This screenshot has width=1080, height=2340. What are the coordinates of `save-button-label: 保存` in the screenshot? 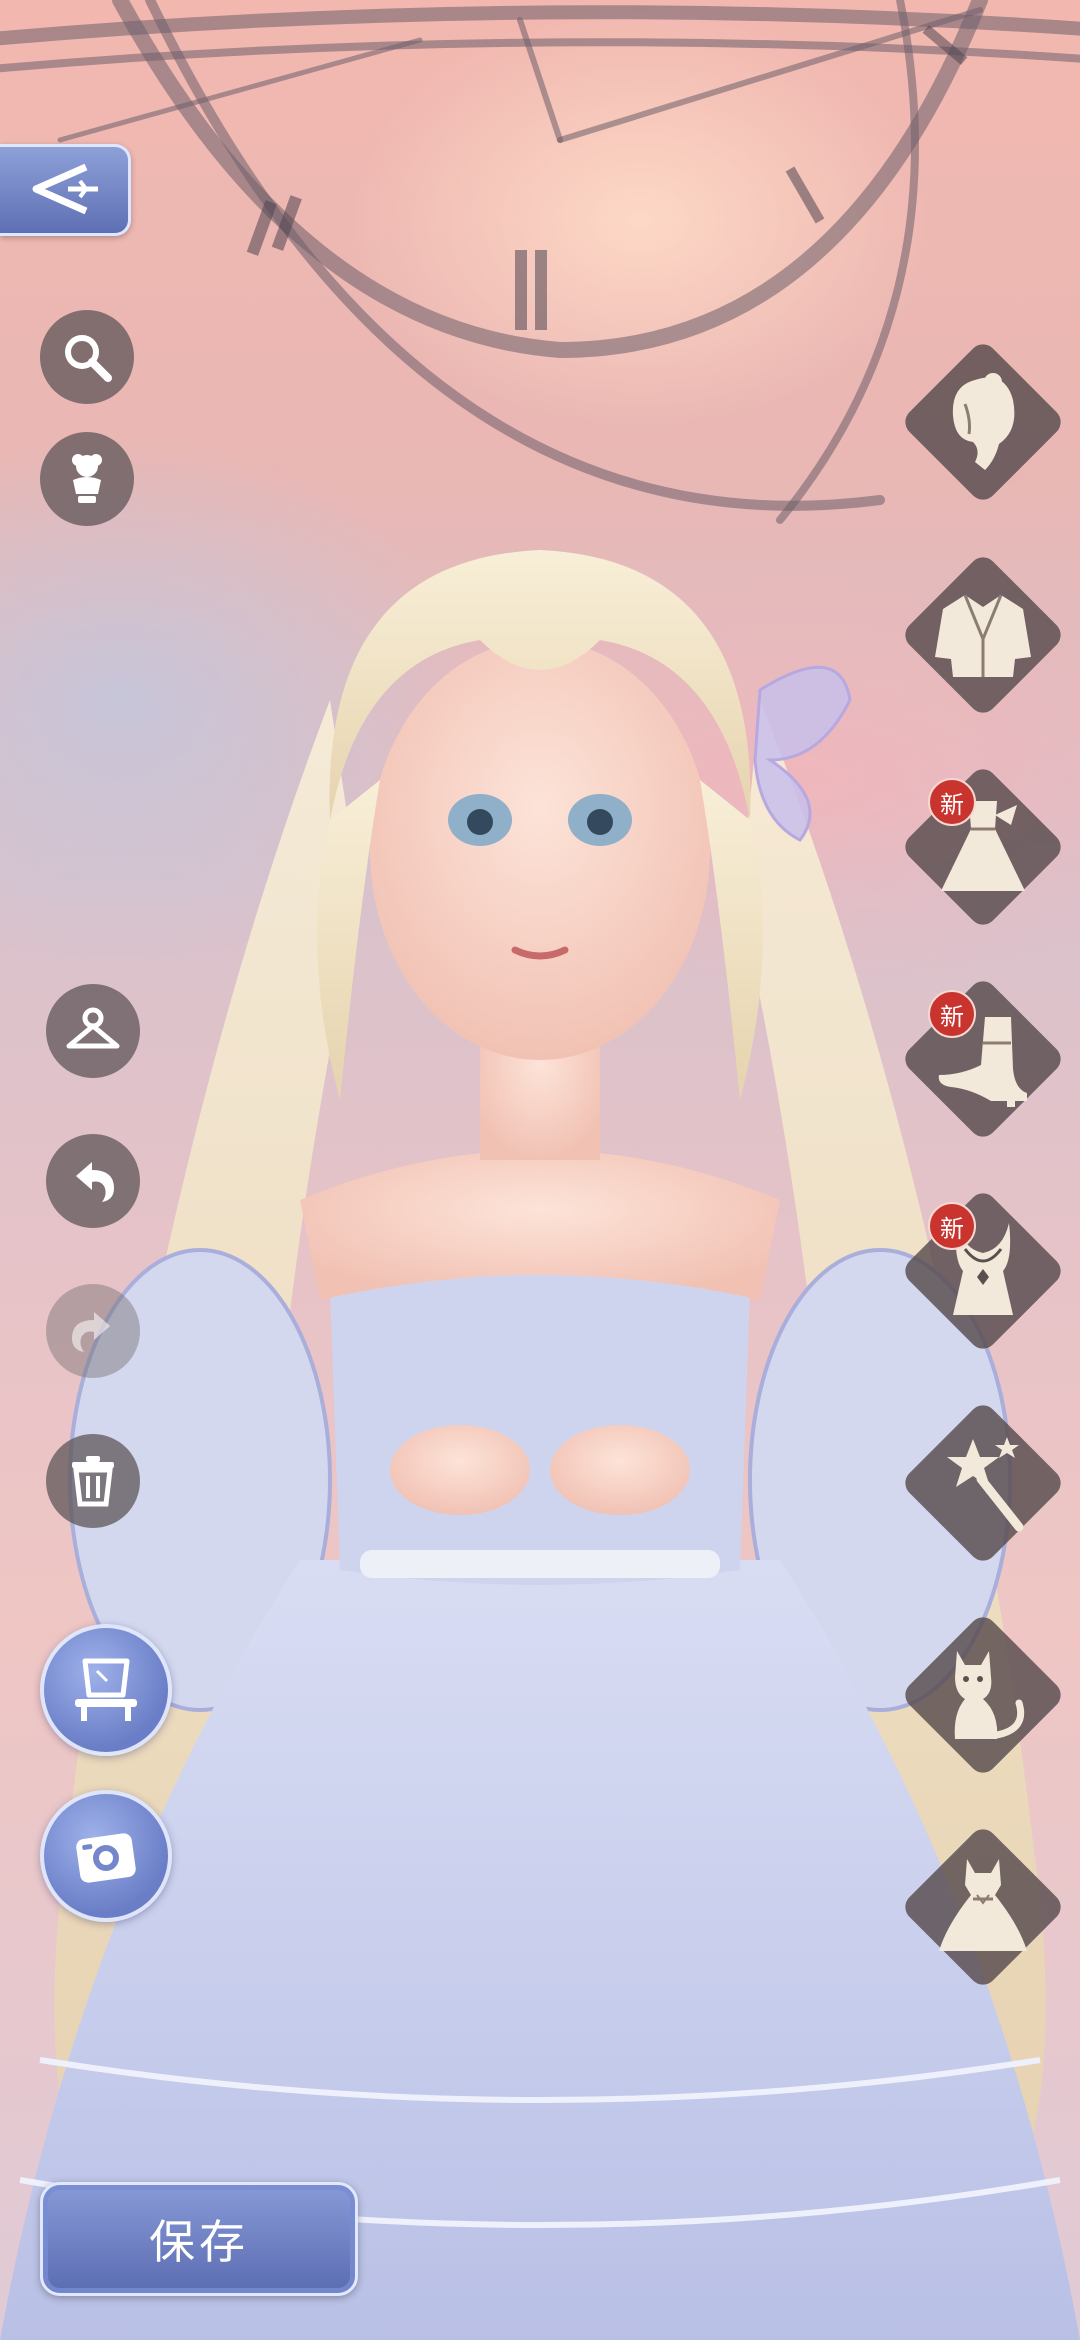 It's located at (199, 2242).